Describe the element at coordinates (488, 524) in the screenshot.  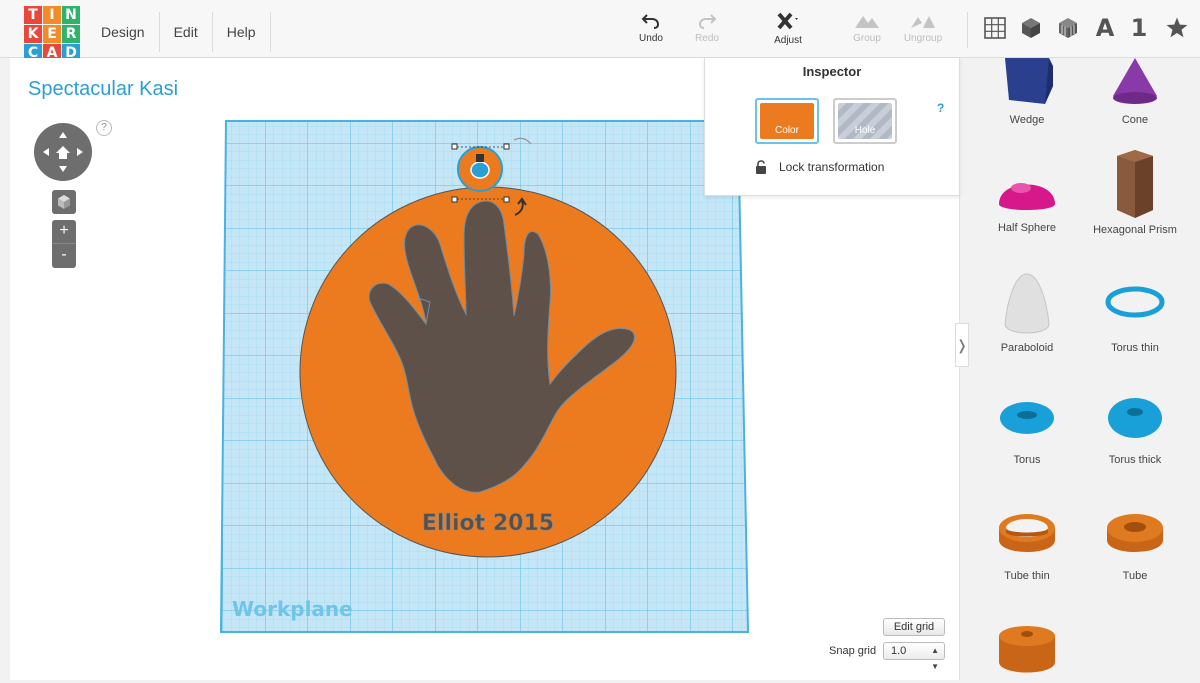
I see `model-text: Elliot 2015` at that location.